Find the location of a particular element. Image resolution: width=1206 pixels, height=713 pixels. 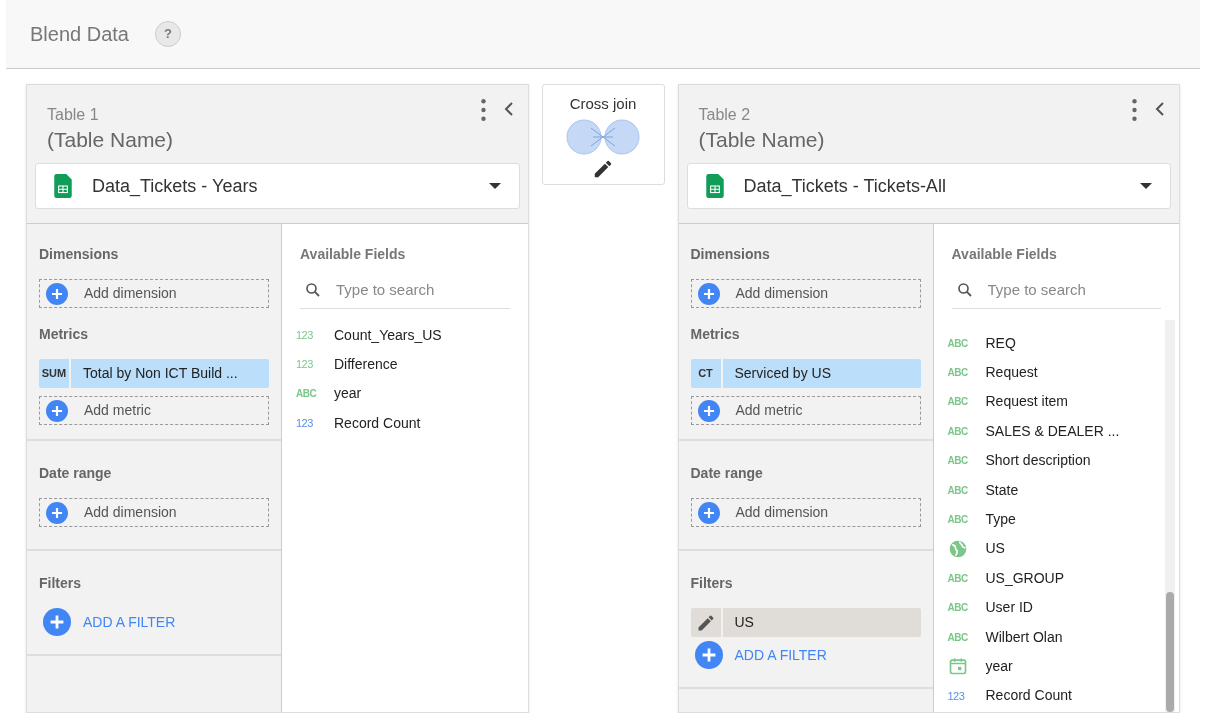

data-source-dropdown: Data_Tickets - Years is located at coordinates (277, 186).